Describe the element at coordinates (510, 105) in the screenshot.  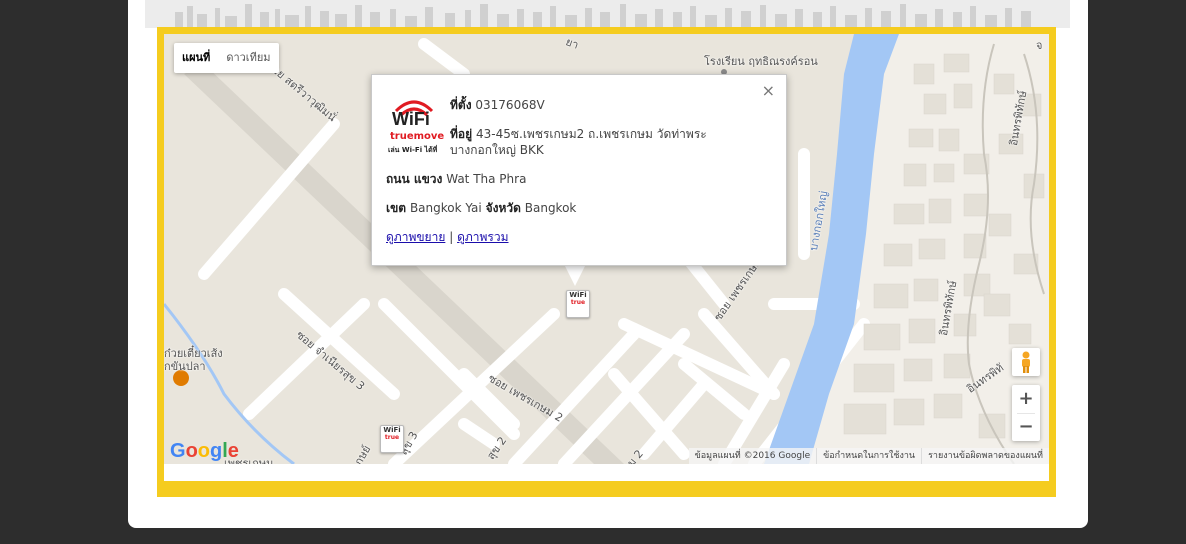
I see `location-value: 03176068V` at that location.